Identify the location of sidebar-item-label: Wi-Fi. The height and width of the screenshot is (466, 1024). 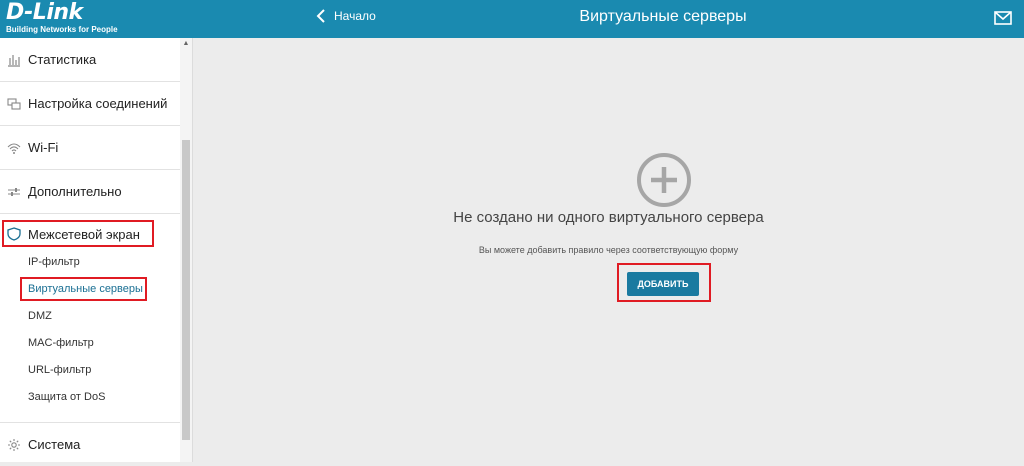
(43, 147).